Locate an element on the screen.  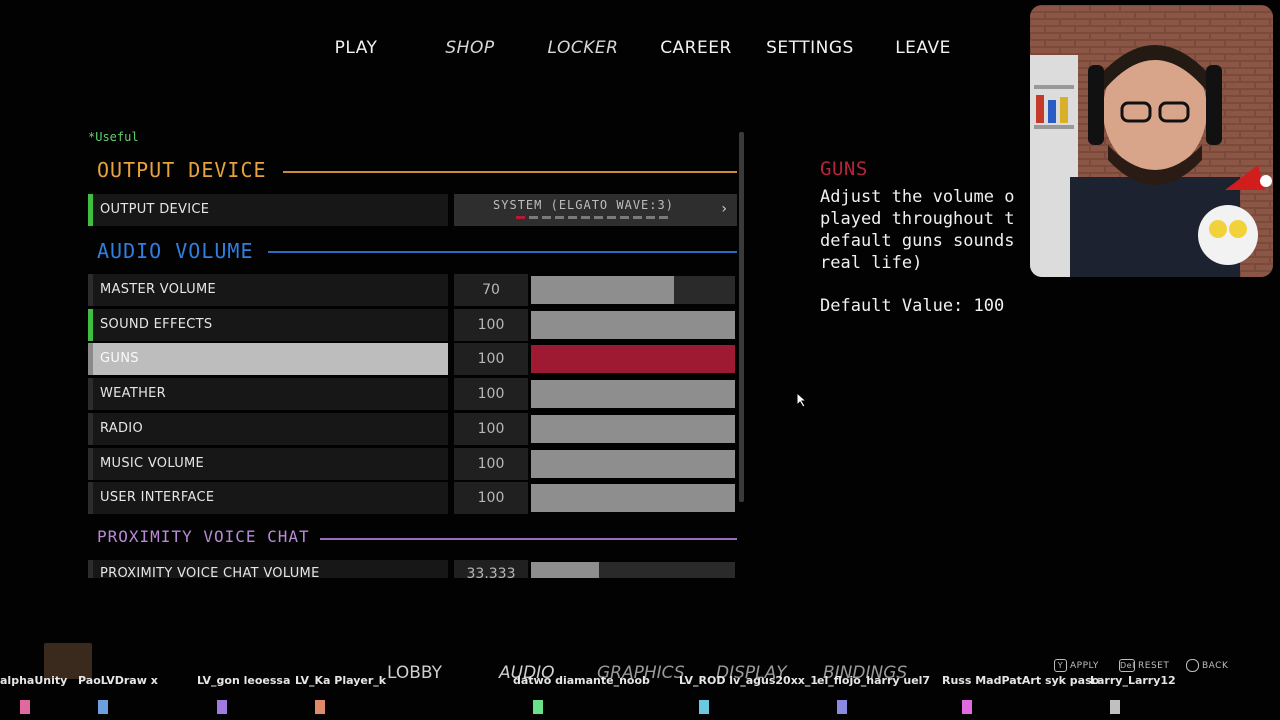
apply-hint-label: APPLY is located at coordinates (1084, 666).